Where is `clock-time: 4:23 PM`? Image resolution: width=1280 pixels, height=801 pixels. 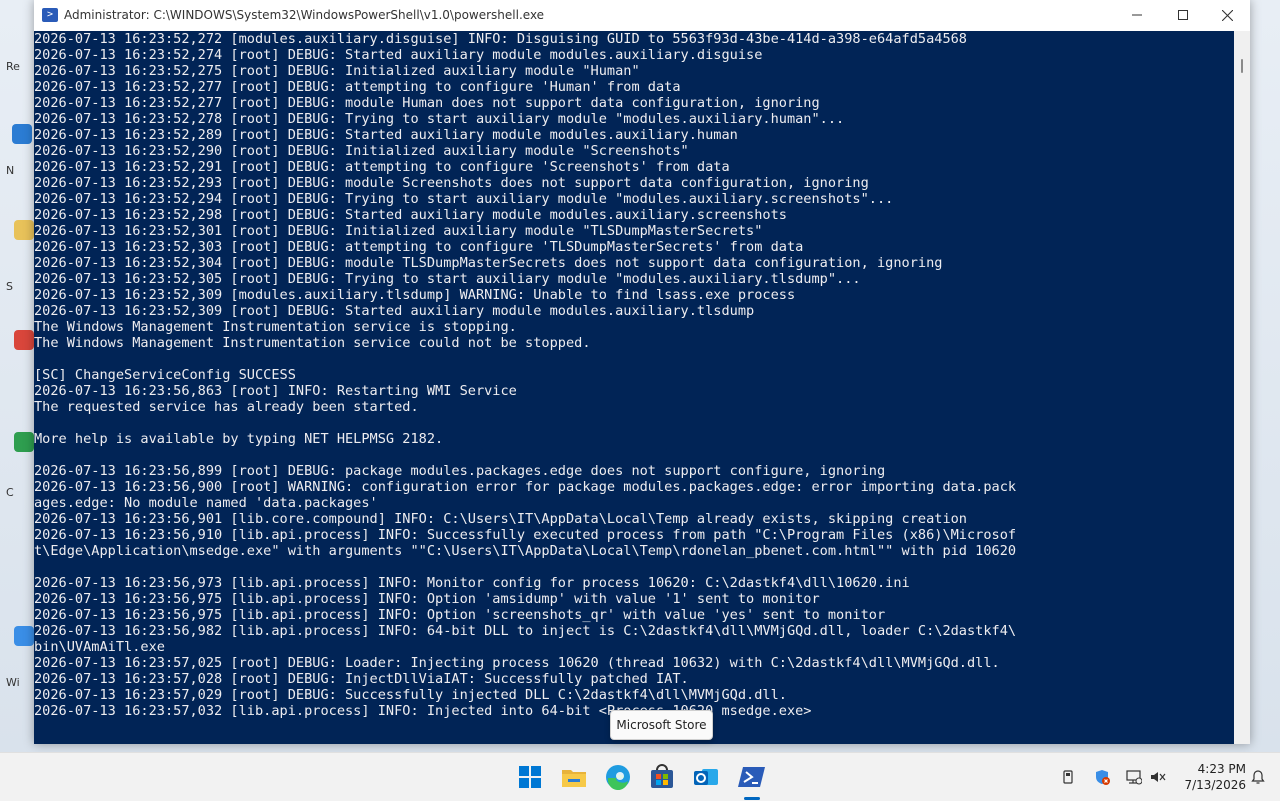
clock-time: 4:23 PM is located at coordinates (1221, 769).